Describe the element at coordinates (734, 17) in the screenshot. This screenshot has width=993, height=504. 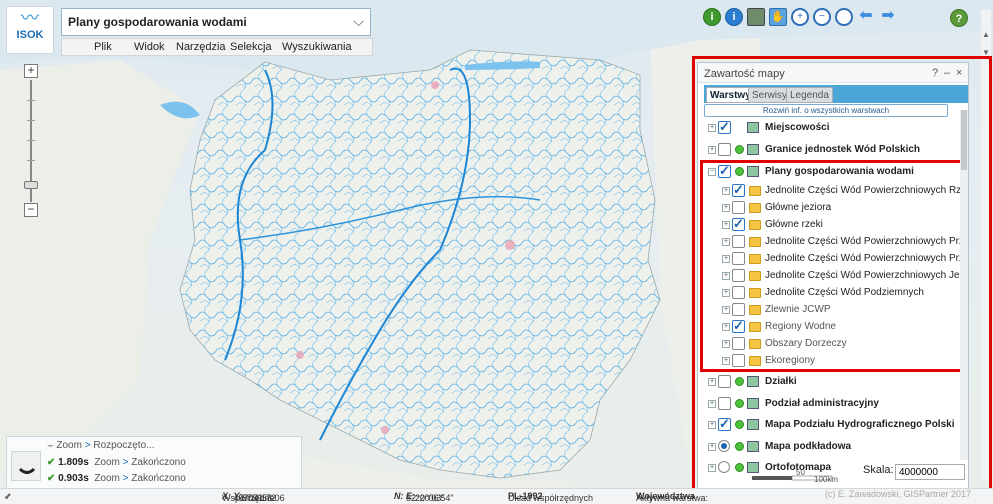
I see `info-icon: i` at that location.